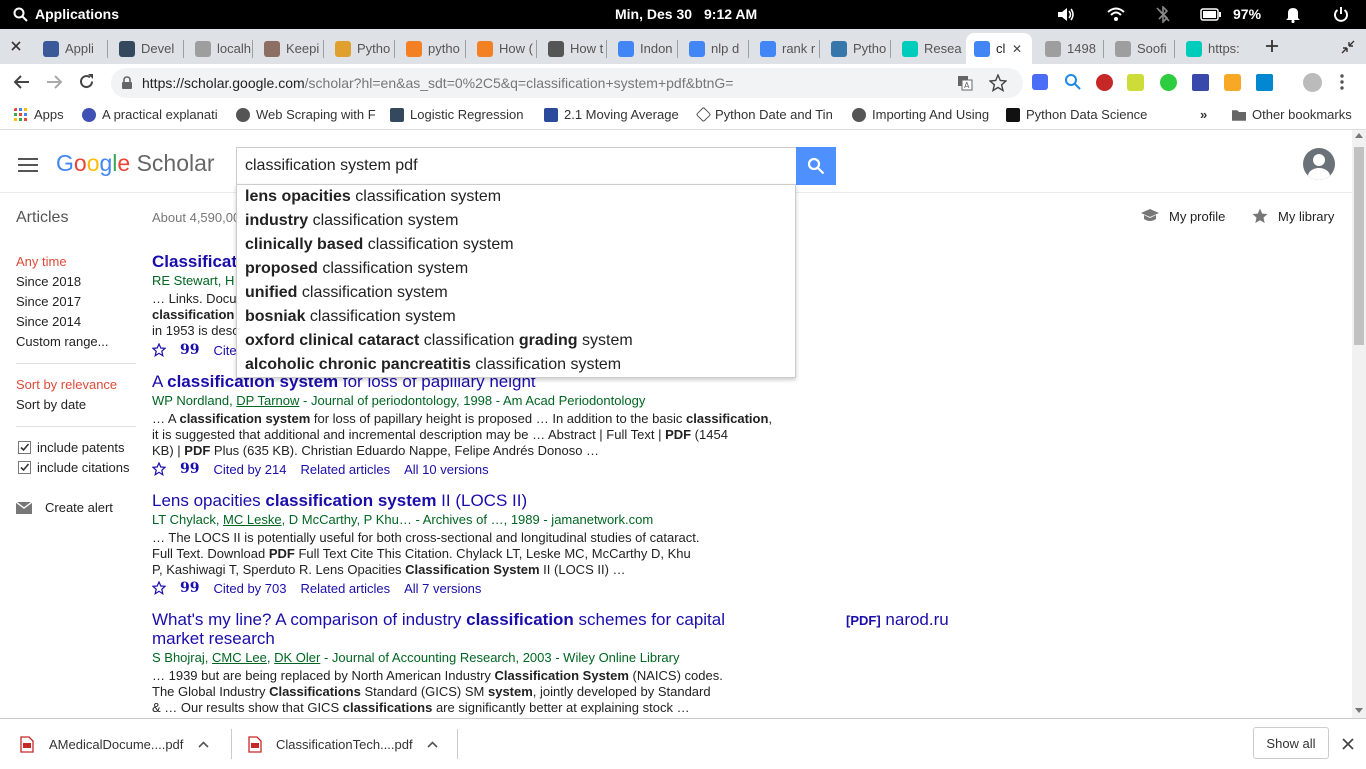 The width and height of the screenshot is (1366, 769). I want to click on browser-tab: localh, so click(220, 48).